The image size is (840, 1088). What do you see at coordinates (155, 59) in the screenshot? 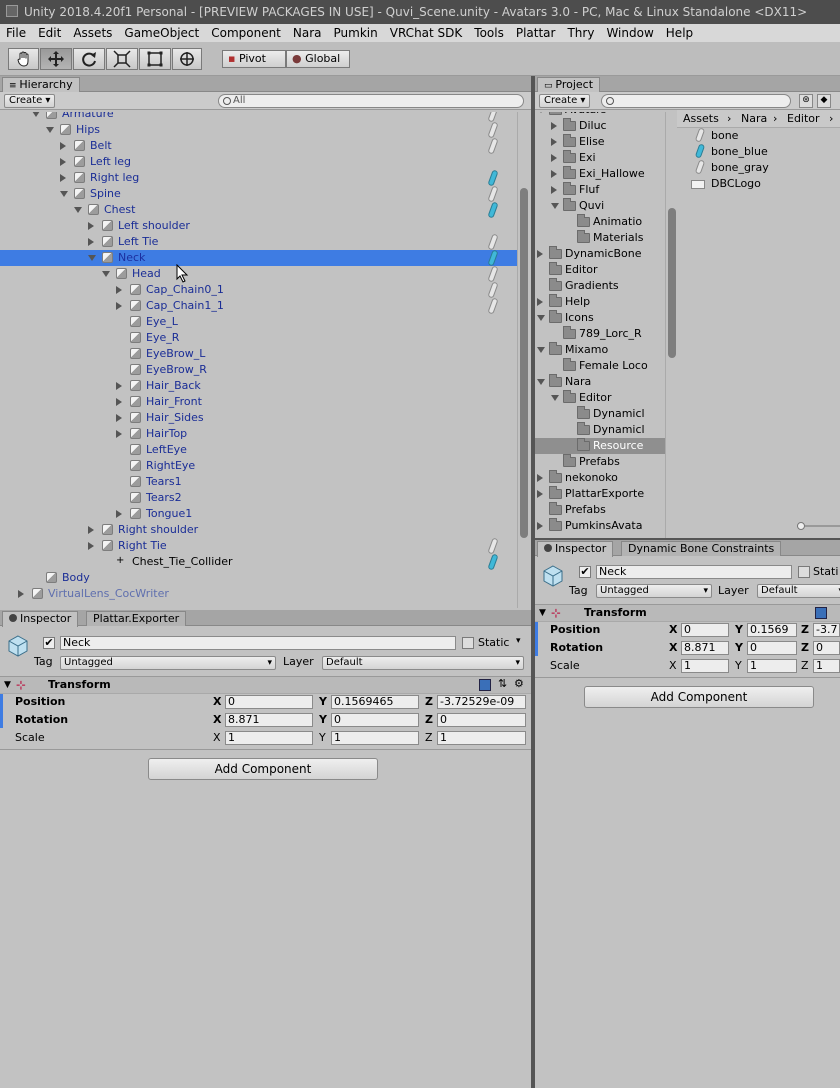
I see `rect-tool-button` at bounding box center [155, 59].